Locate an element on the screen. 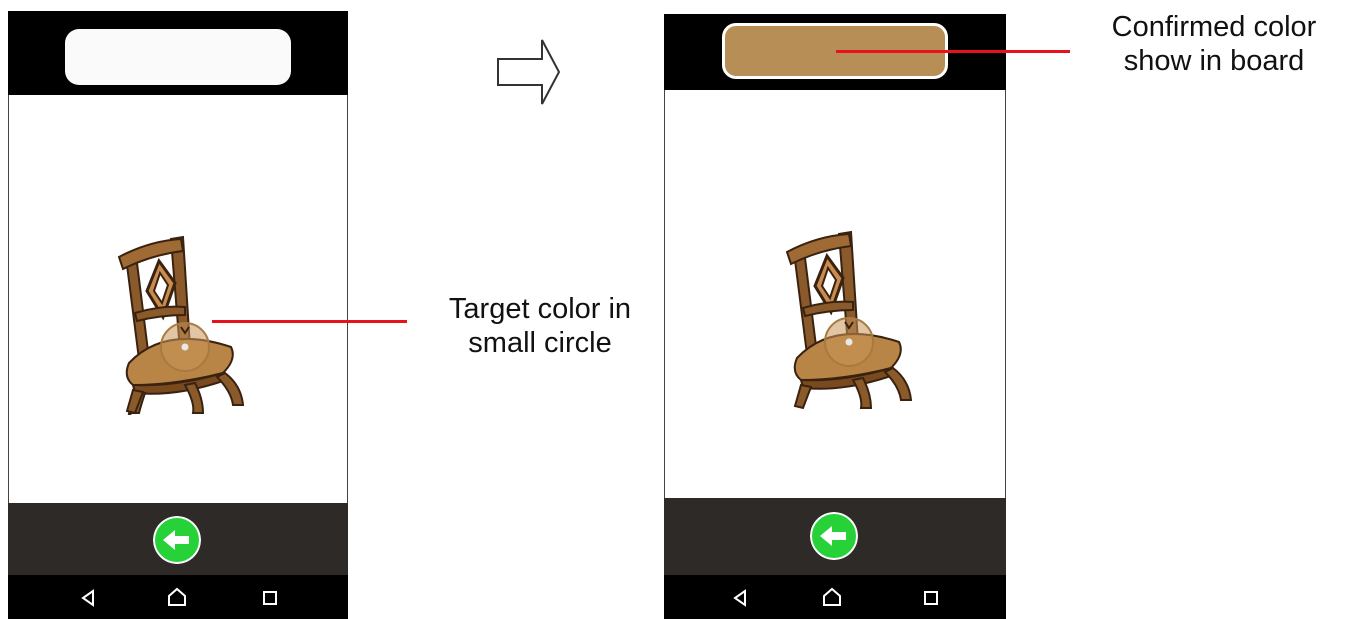 The width and height of the screenshot is (1352, 619). target-annotation: Target color in small circle is located at coordinates (540, 326).